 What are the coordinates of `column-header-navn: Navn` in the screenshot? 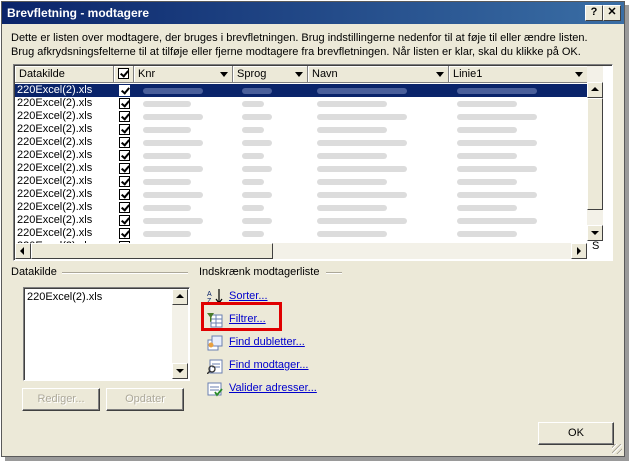 It's located at (378, 74).